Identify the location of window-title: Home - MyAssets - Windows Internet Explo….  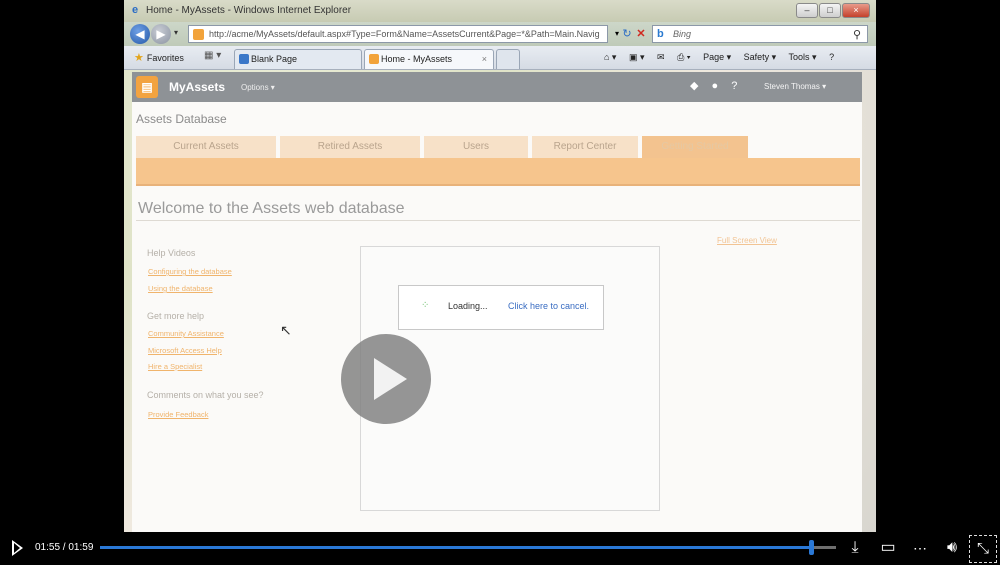
(249, 10).